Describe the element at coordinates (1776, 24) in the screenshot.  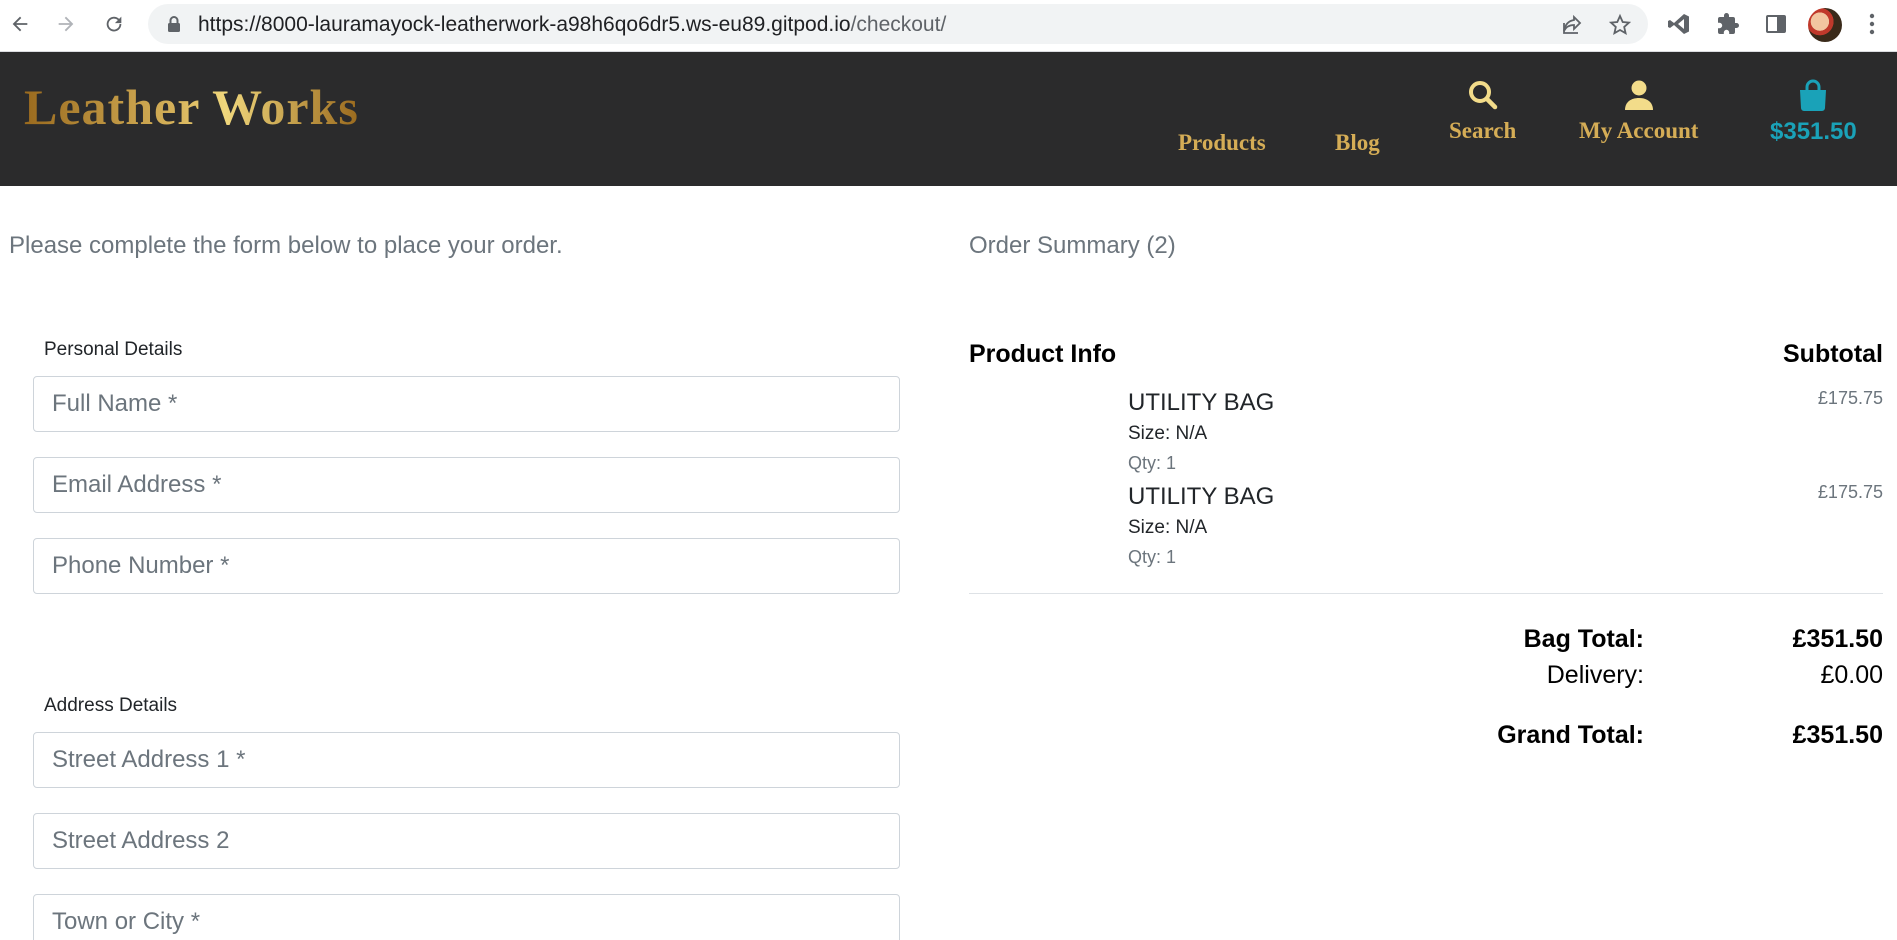
I see `side-panel-icon` at that location.